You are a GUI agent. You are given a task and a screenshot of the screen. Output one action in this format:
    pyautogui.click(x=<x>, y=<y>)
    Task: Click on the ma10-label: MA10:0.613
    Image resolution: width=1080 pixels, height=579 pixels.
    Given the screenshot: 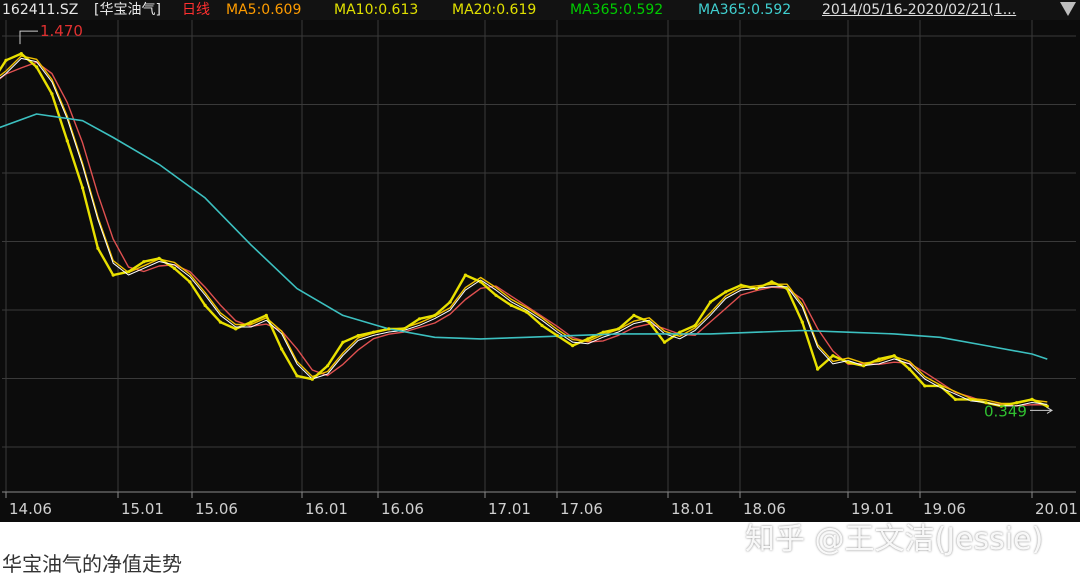 What is the action you would take?
    pyautogui.click(x=376, y=10)
    